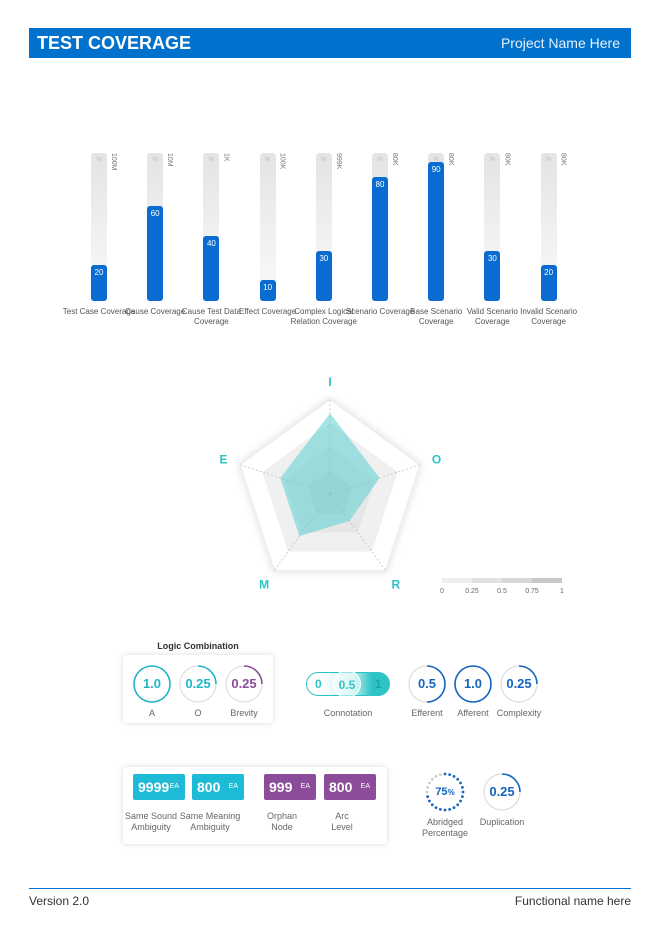  I want to click on bar-max-label: 1K, so click(226, 157).